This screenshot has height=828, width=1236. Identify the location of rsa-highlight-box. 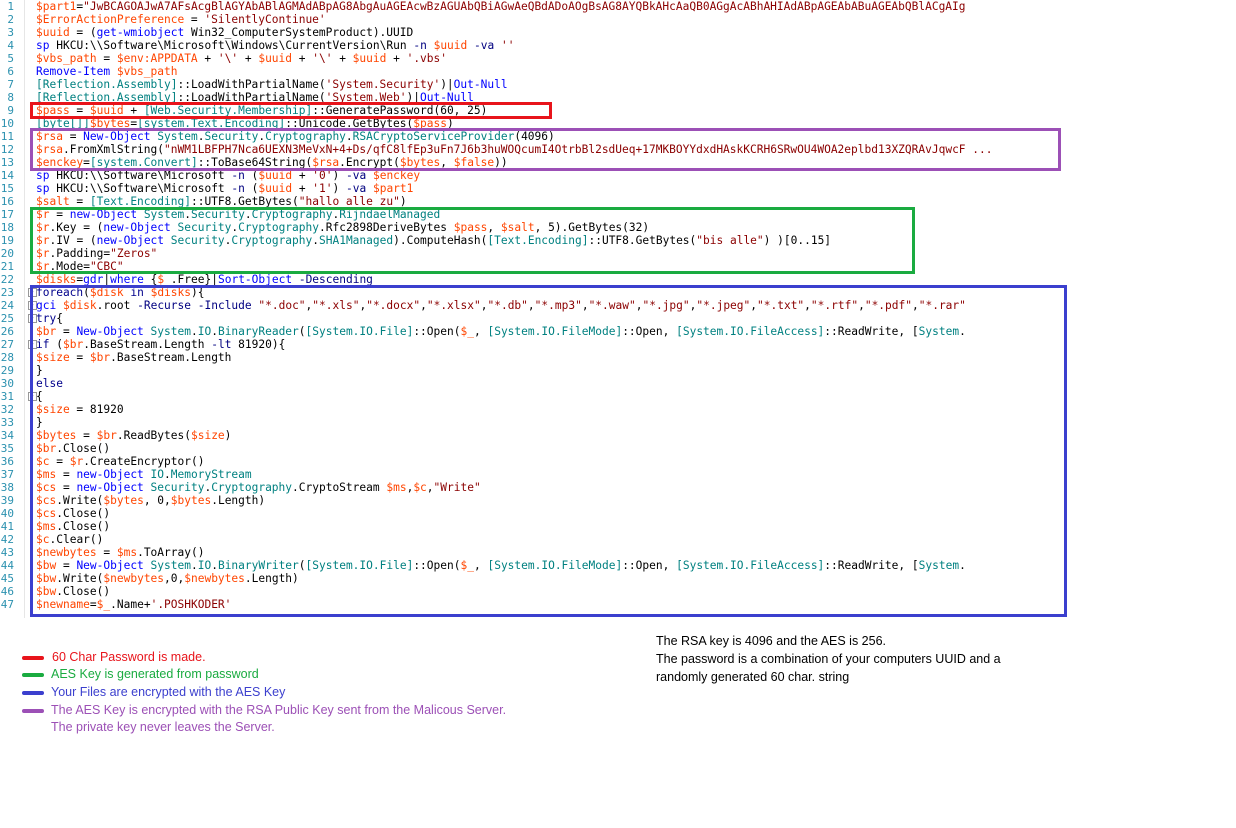
(545, 149).